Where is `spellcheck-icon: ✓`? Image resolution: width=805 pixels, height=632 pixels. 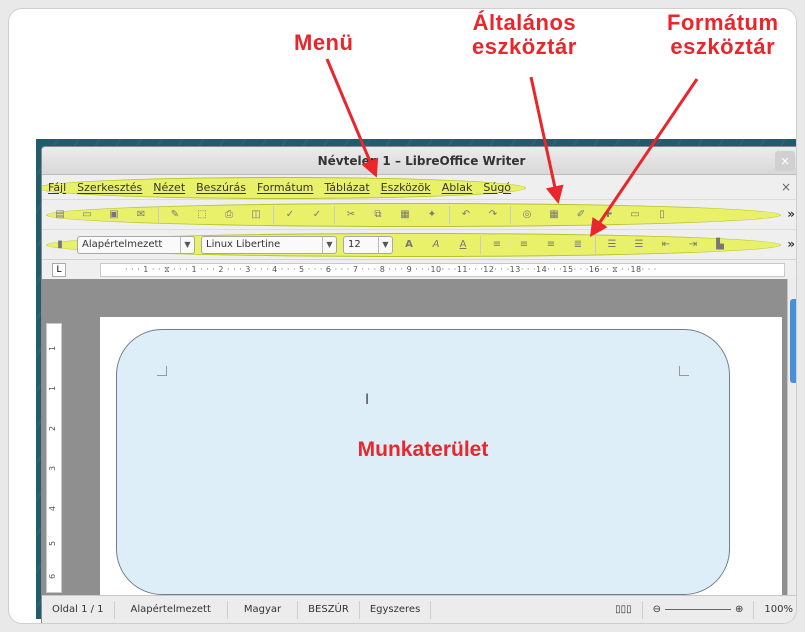
spellcheck-icon: ✓ is located at coordinates (290, 215).